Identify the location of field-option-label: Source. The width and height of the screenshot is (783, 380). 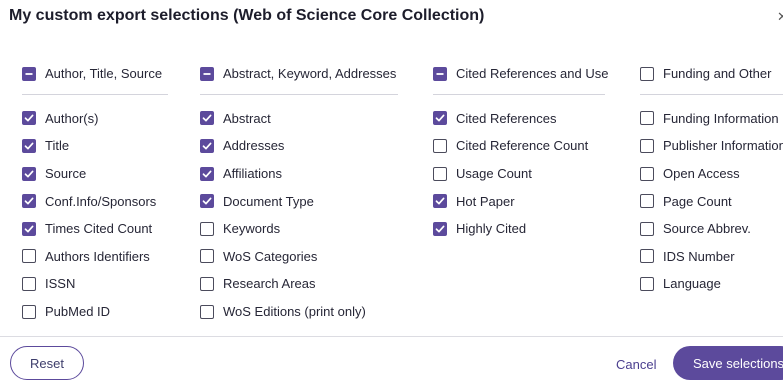
(66, 174).